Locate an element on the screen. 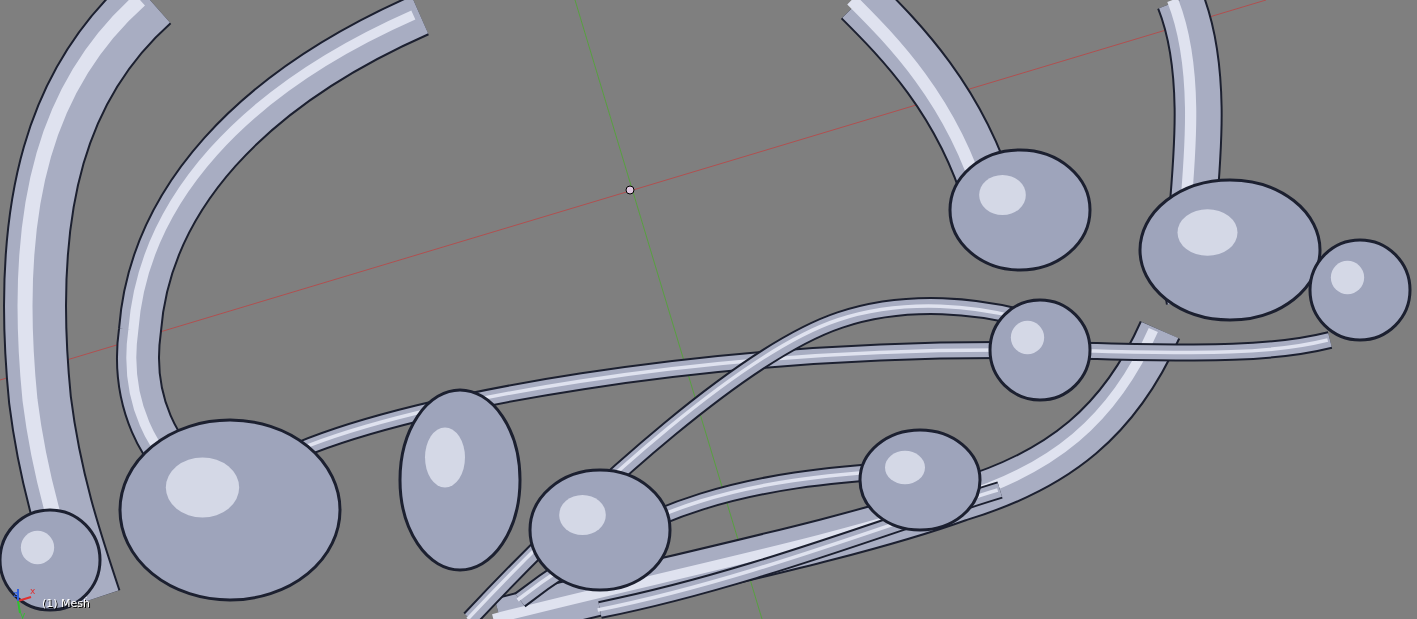 The image size is (1417, 619). axis-gizmo-icon is located at coordinates (24, 601).